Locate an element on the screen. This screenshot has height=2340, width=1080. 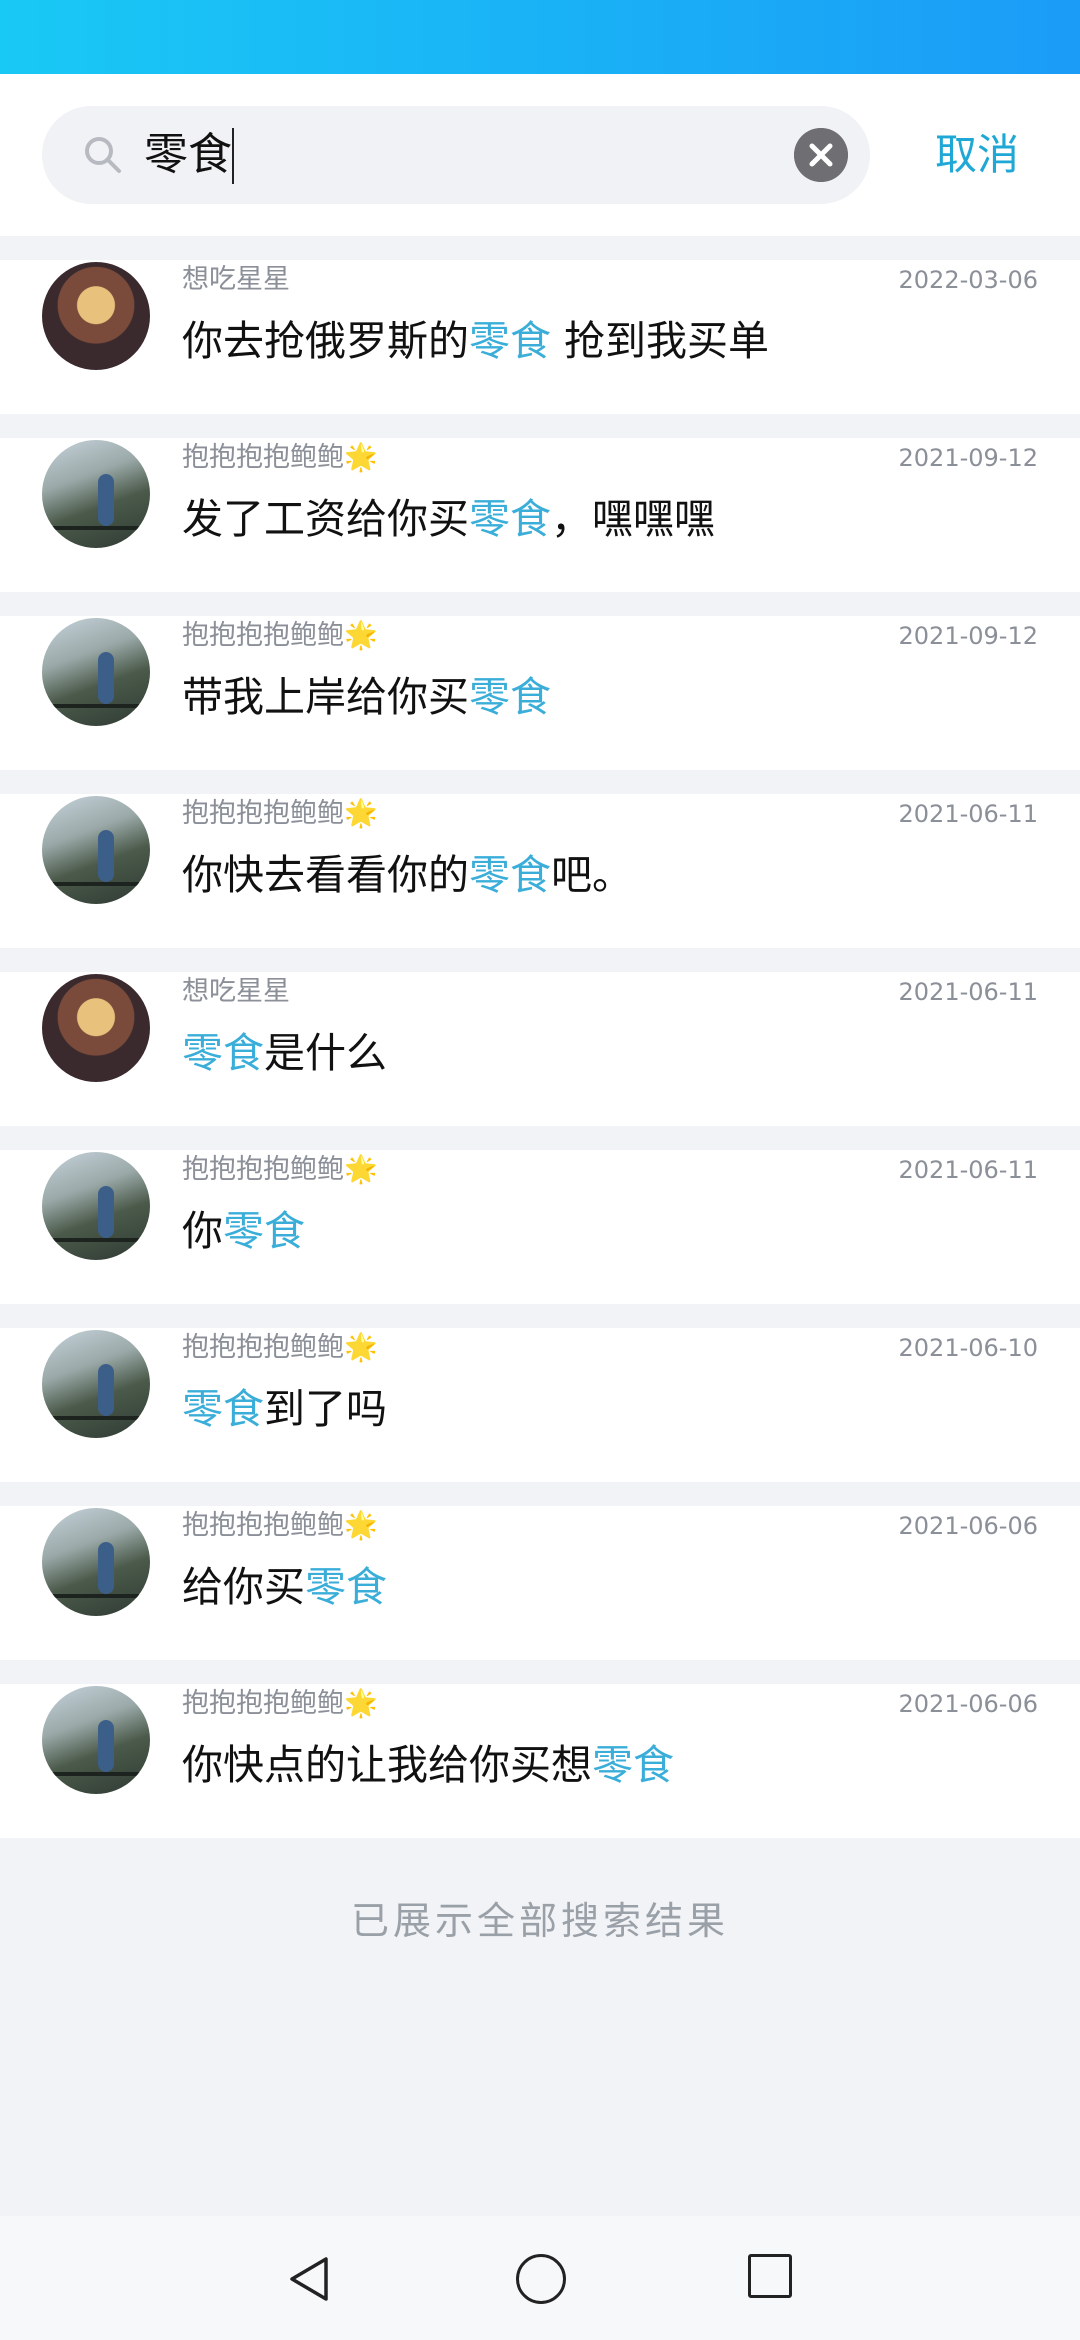
message-fragment: 发了工资给你买 is located at coordinates (325, 519).